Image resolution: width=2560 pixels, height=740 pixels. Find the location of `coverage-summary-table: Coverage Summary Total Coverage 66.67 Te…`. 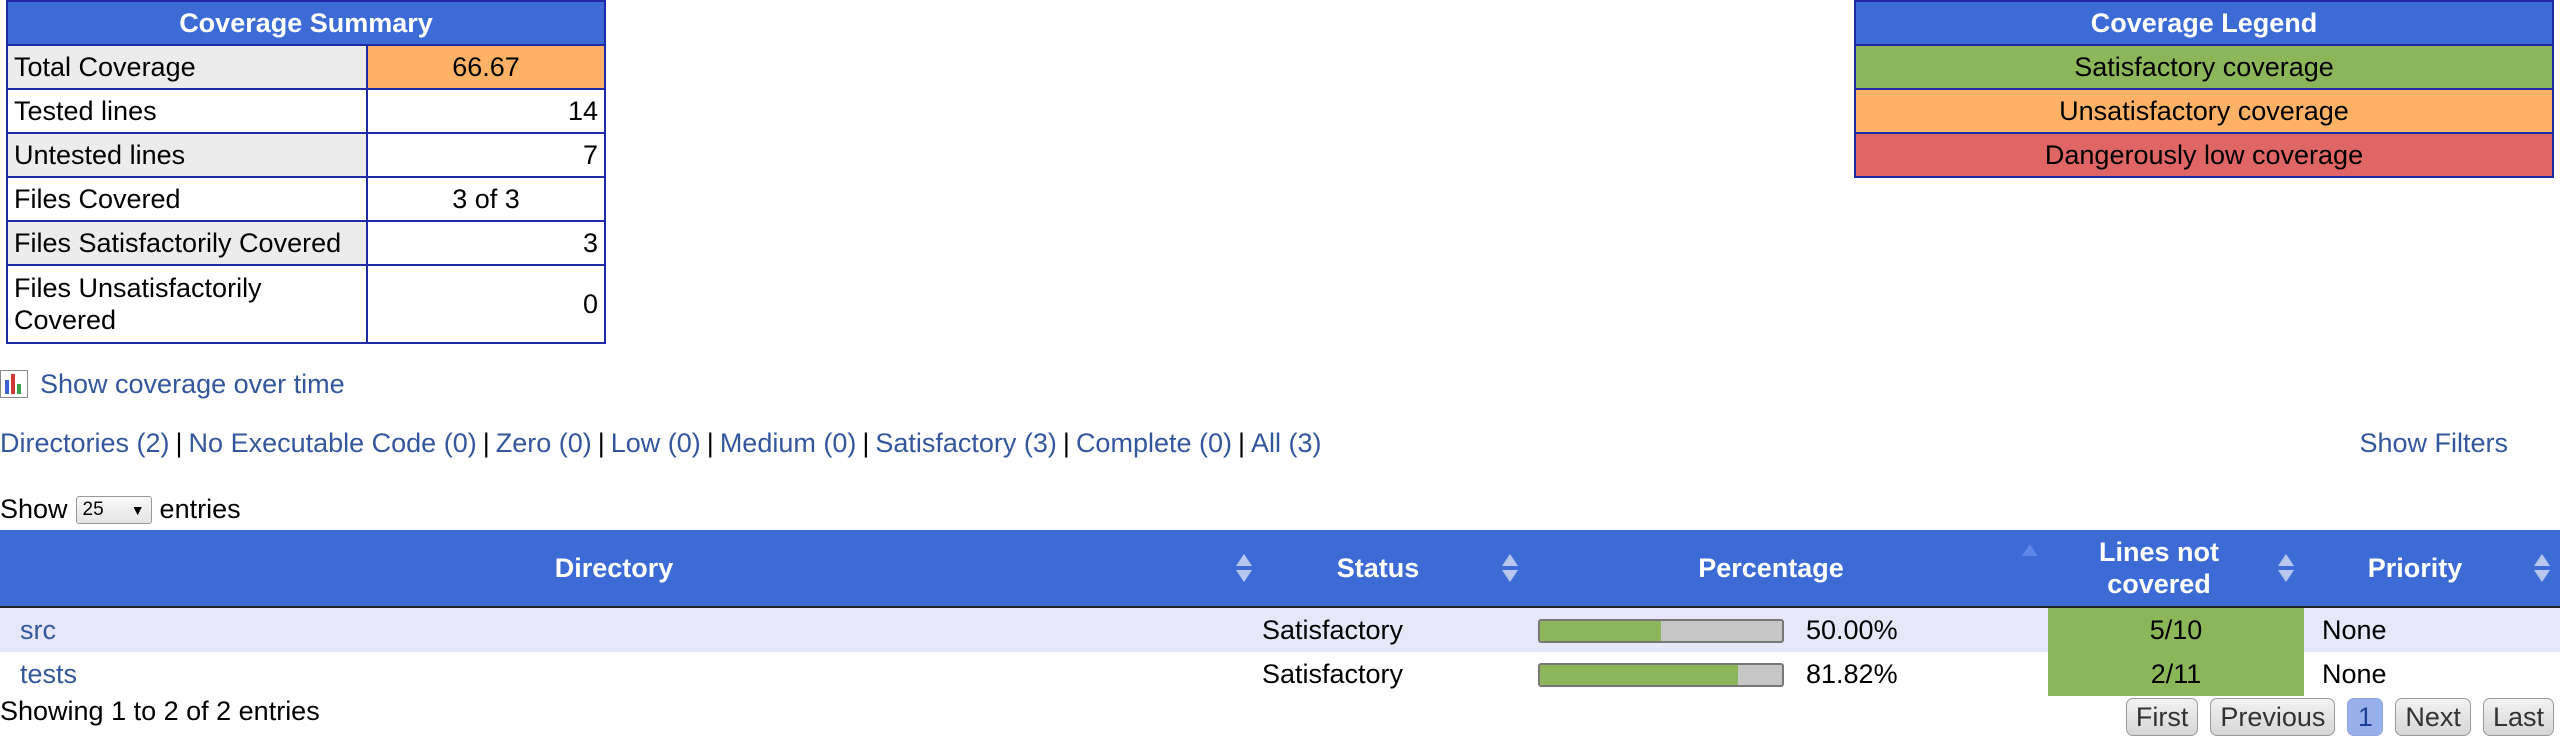

coverage-summary-table: Coverage Summary Total Coverage 66.67 Te… is located at coordinates (306, 172).